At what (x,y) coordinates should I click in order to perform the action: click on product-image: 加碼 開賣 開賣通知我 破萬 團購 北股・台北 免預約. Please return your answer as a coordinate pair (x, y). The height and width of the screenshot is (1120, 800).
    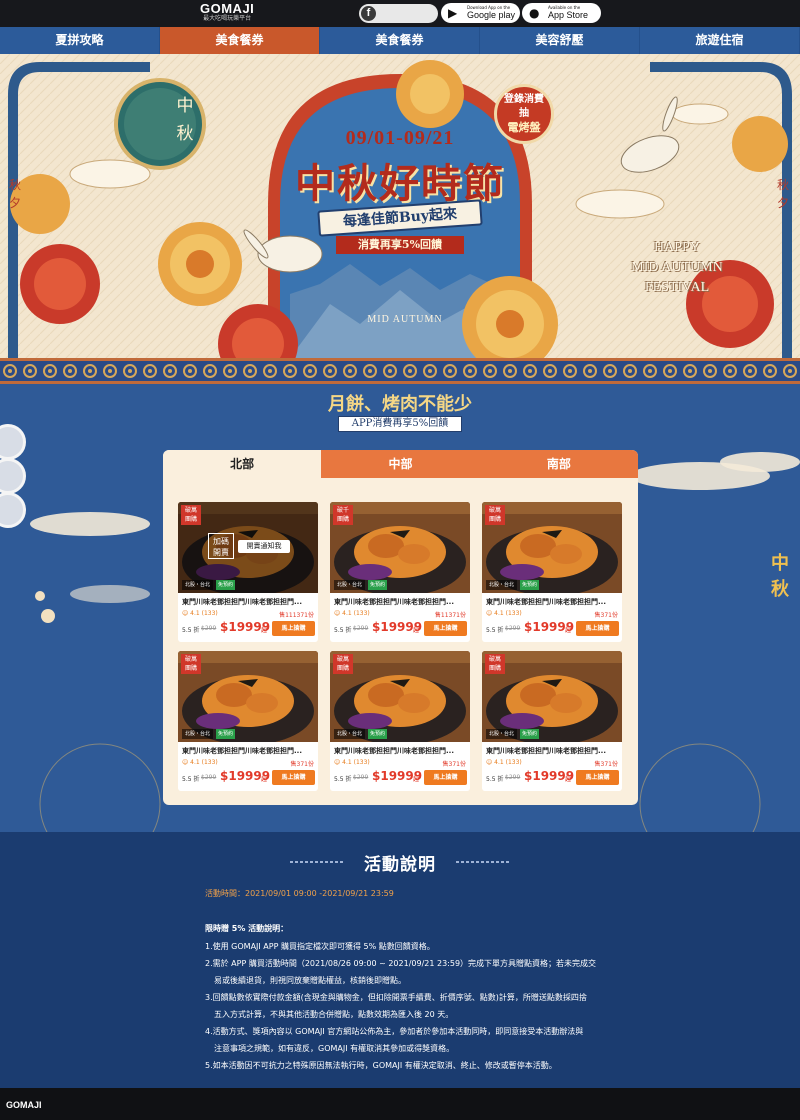
    Looking at the image, I should click on (248, 547).